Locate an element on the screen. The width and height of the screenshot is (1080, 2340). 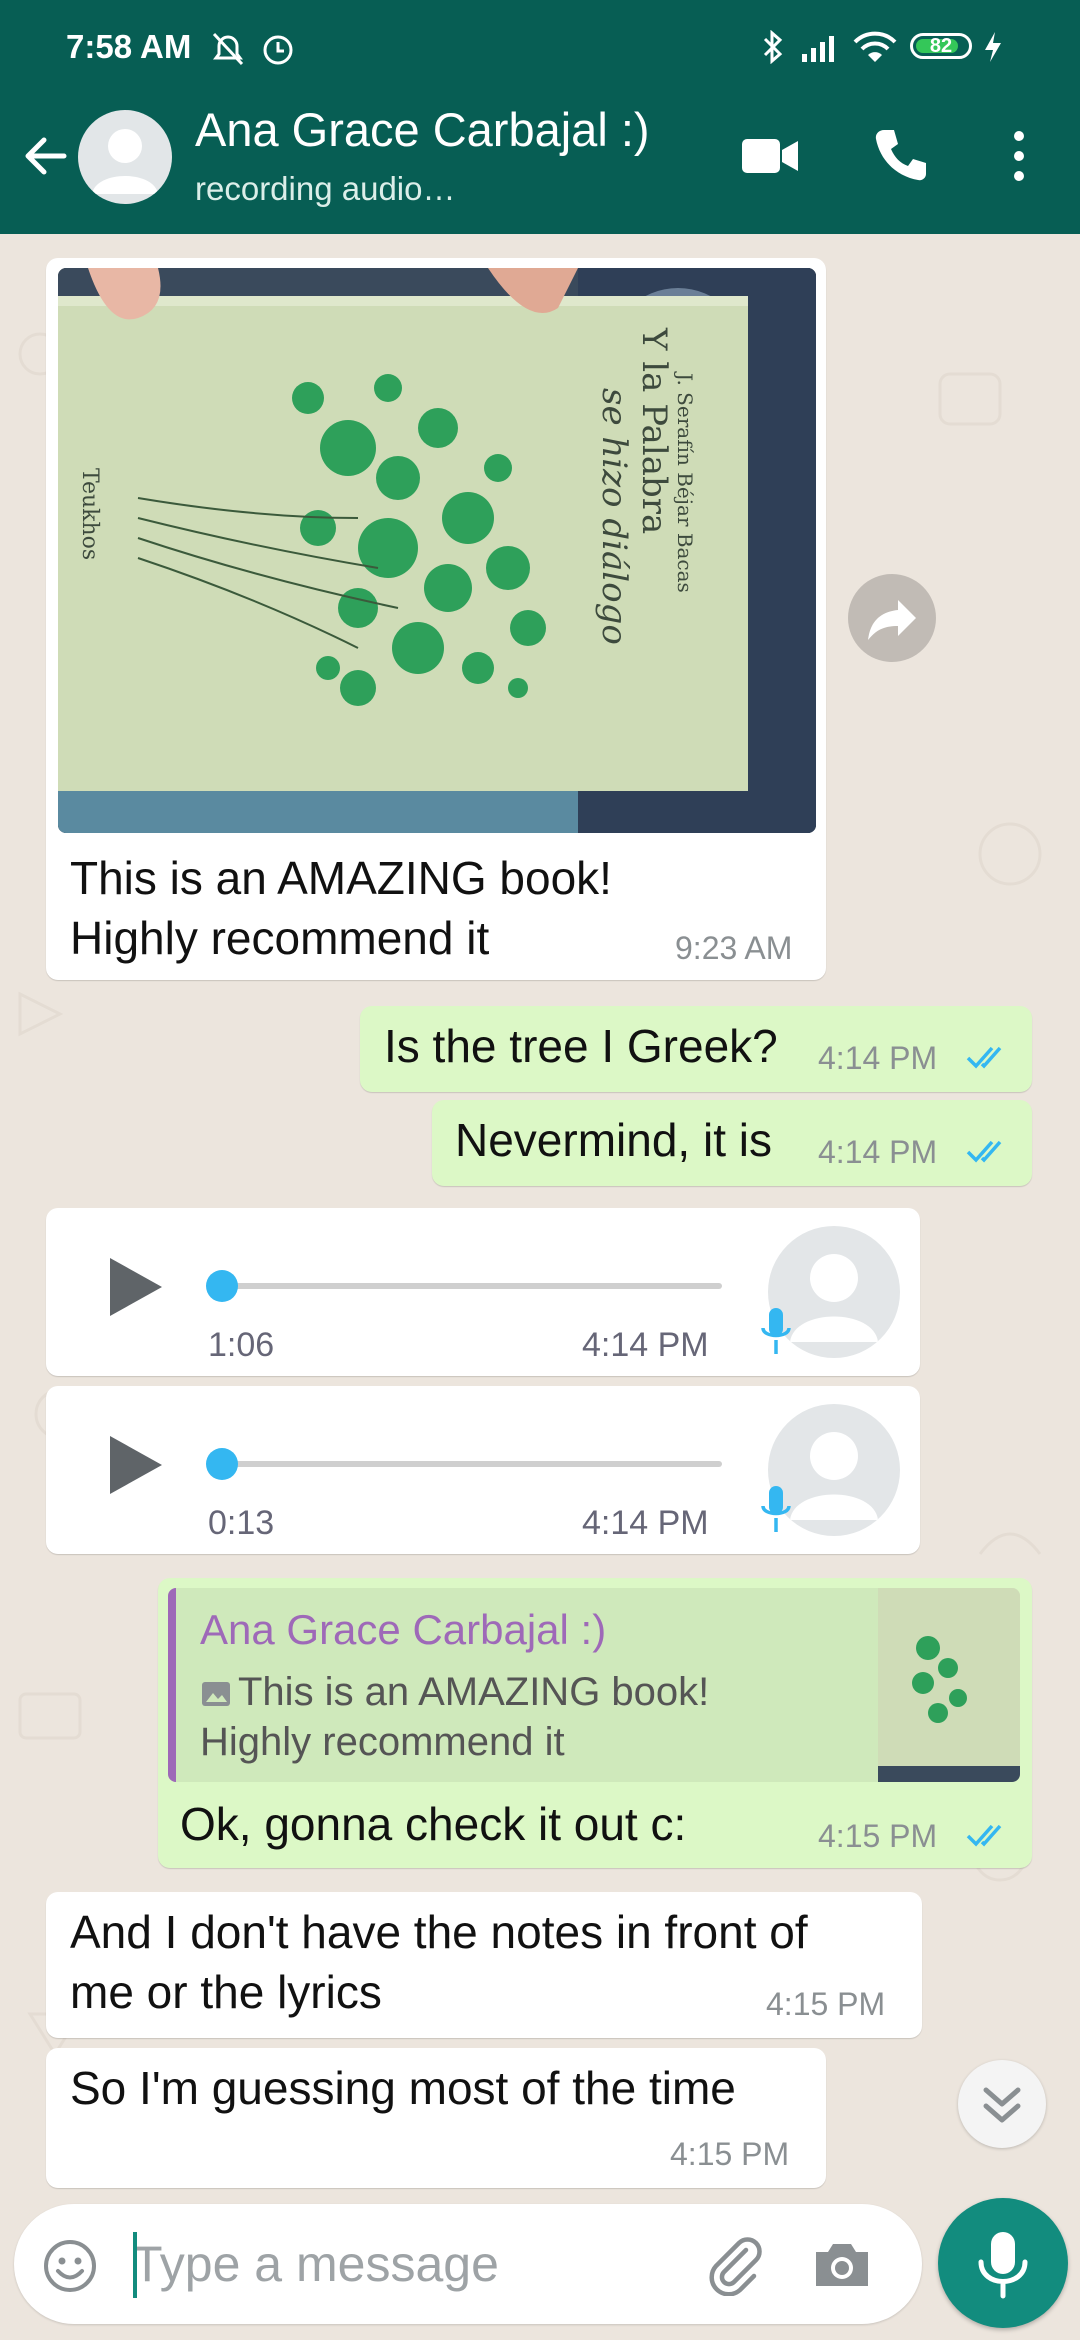
bluetooth-icon is located at coordinates (773, 47).